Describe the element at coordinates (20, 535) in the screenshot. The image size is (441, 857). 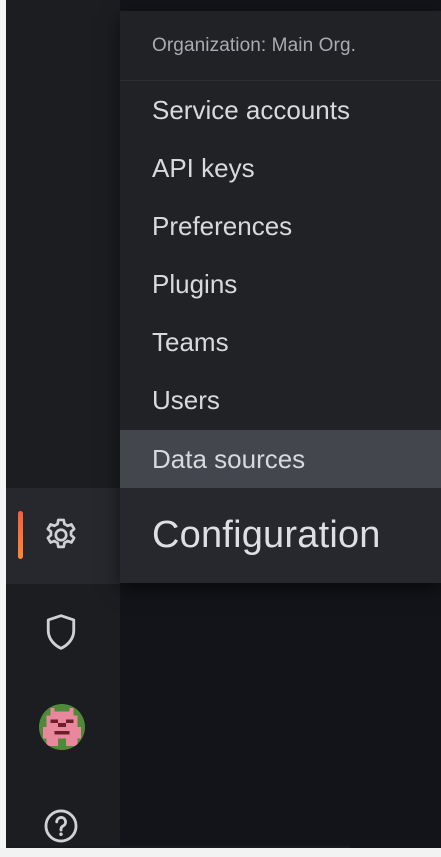
I see `active-indicator` at that location.